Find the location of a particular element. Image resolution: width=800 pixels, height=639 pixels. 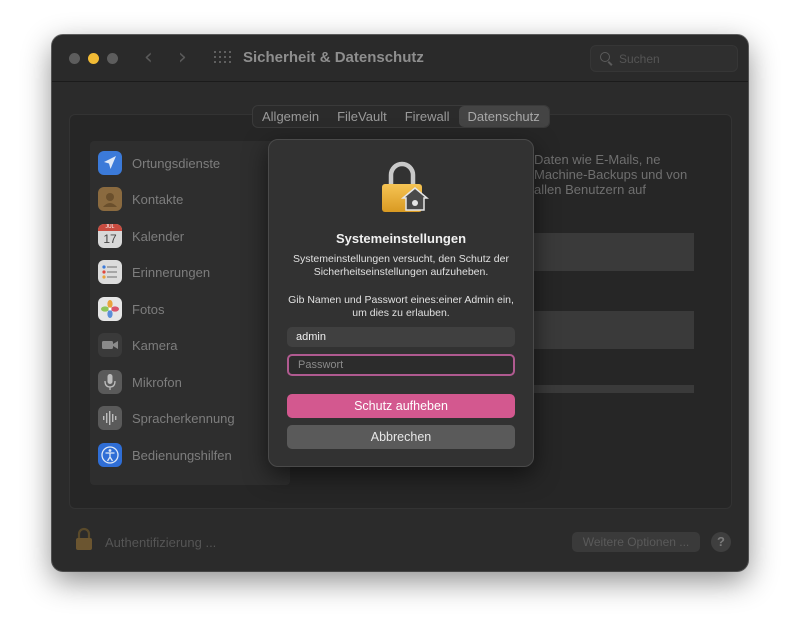

calendar-icon: JUL 17 is located at coordinates (110, 236).